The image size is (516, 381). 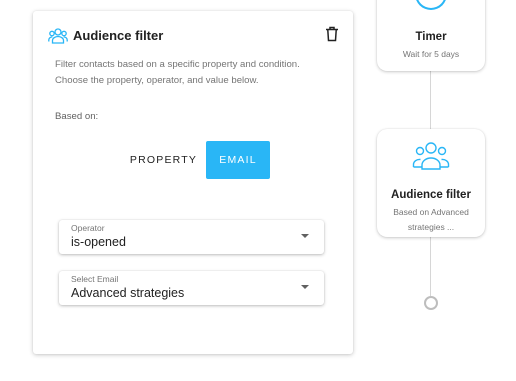 I want to click on select-email-value: Advanced strategies, so click(x=128, y=293).